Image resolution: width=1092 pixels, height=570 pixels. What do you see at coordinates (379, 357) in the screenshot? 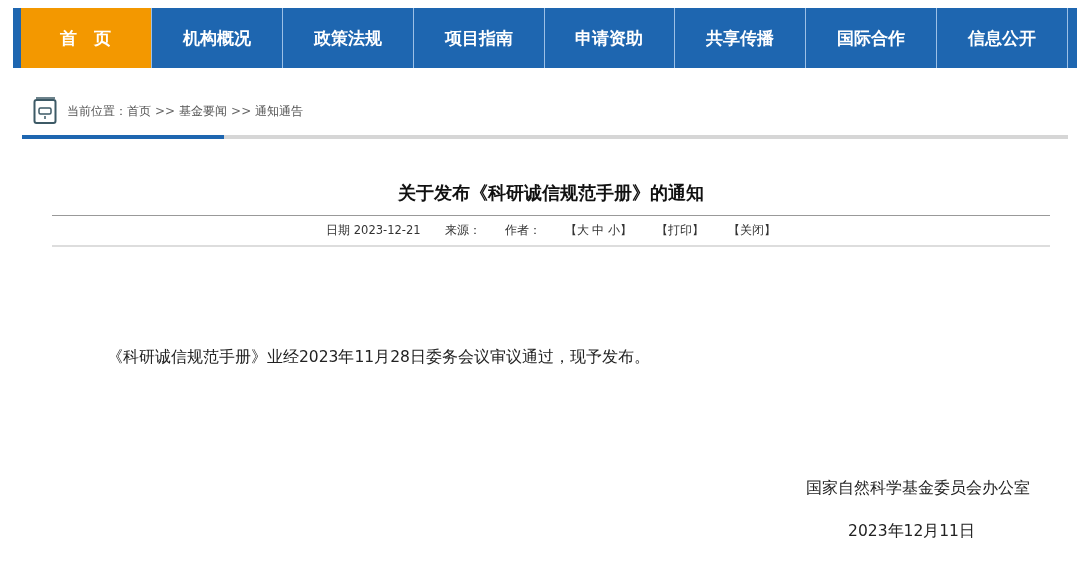
I see `article-body: 《科研诚信规范手册》业经2023年11月28日委务会议审议通过，现予发布。` at bounding box center [379, 357].